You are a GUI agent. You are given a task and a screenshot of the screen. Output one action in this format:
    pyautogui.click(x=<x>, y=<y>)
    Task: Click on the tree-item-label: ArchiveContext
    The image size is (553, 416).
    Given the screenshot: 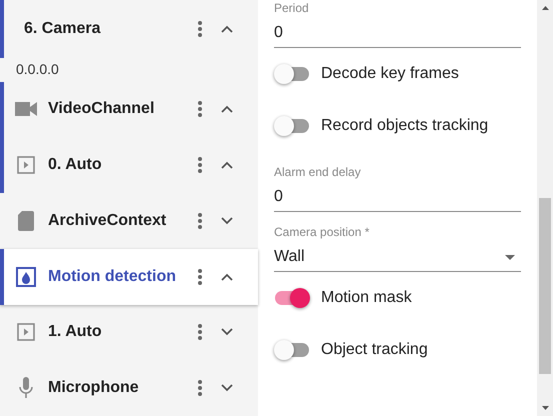 What is the action you would take?
    pyautogui.click(x=108, y=220)
    